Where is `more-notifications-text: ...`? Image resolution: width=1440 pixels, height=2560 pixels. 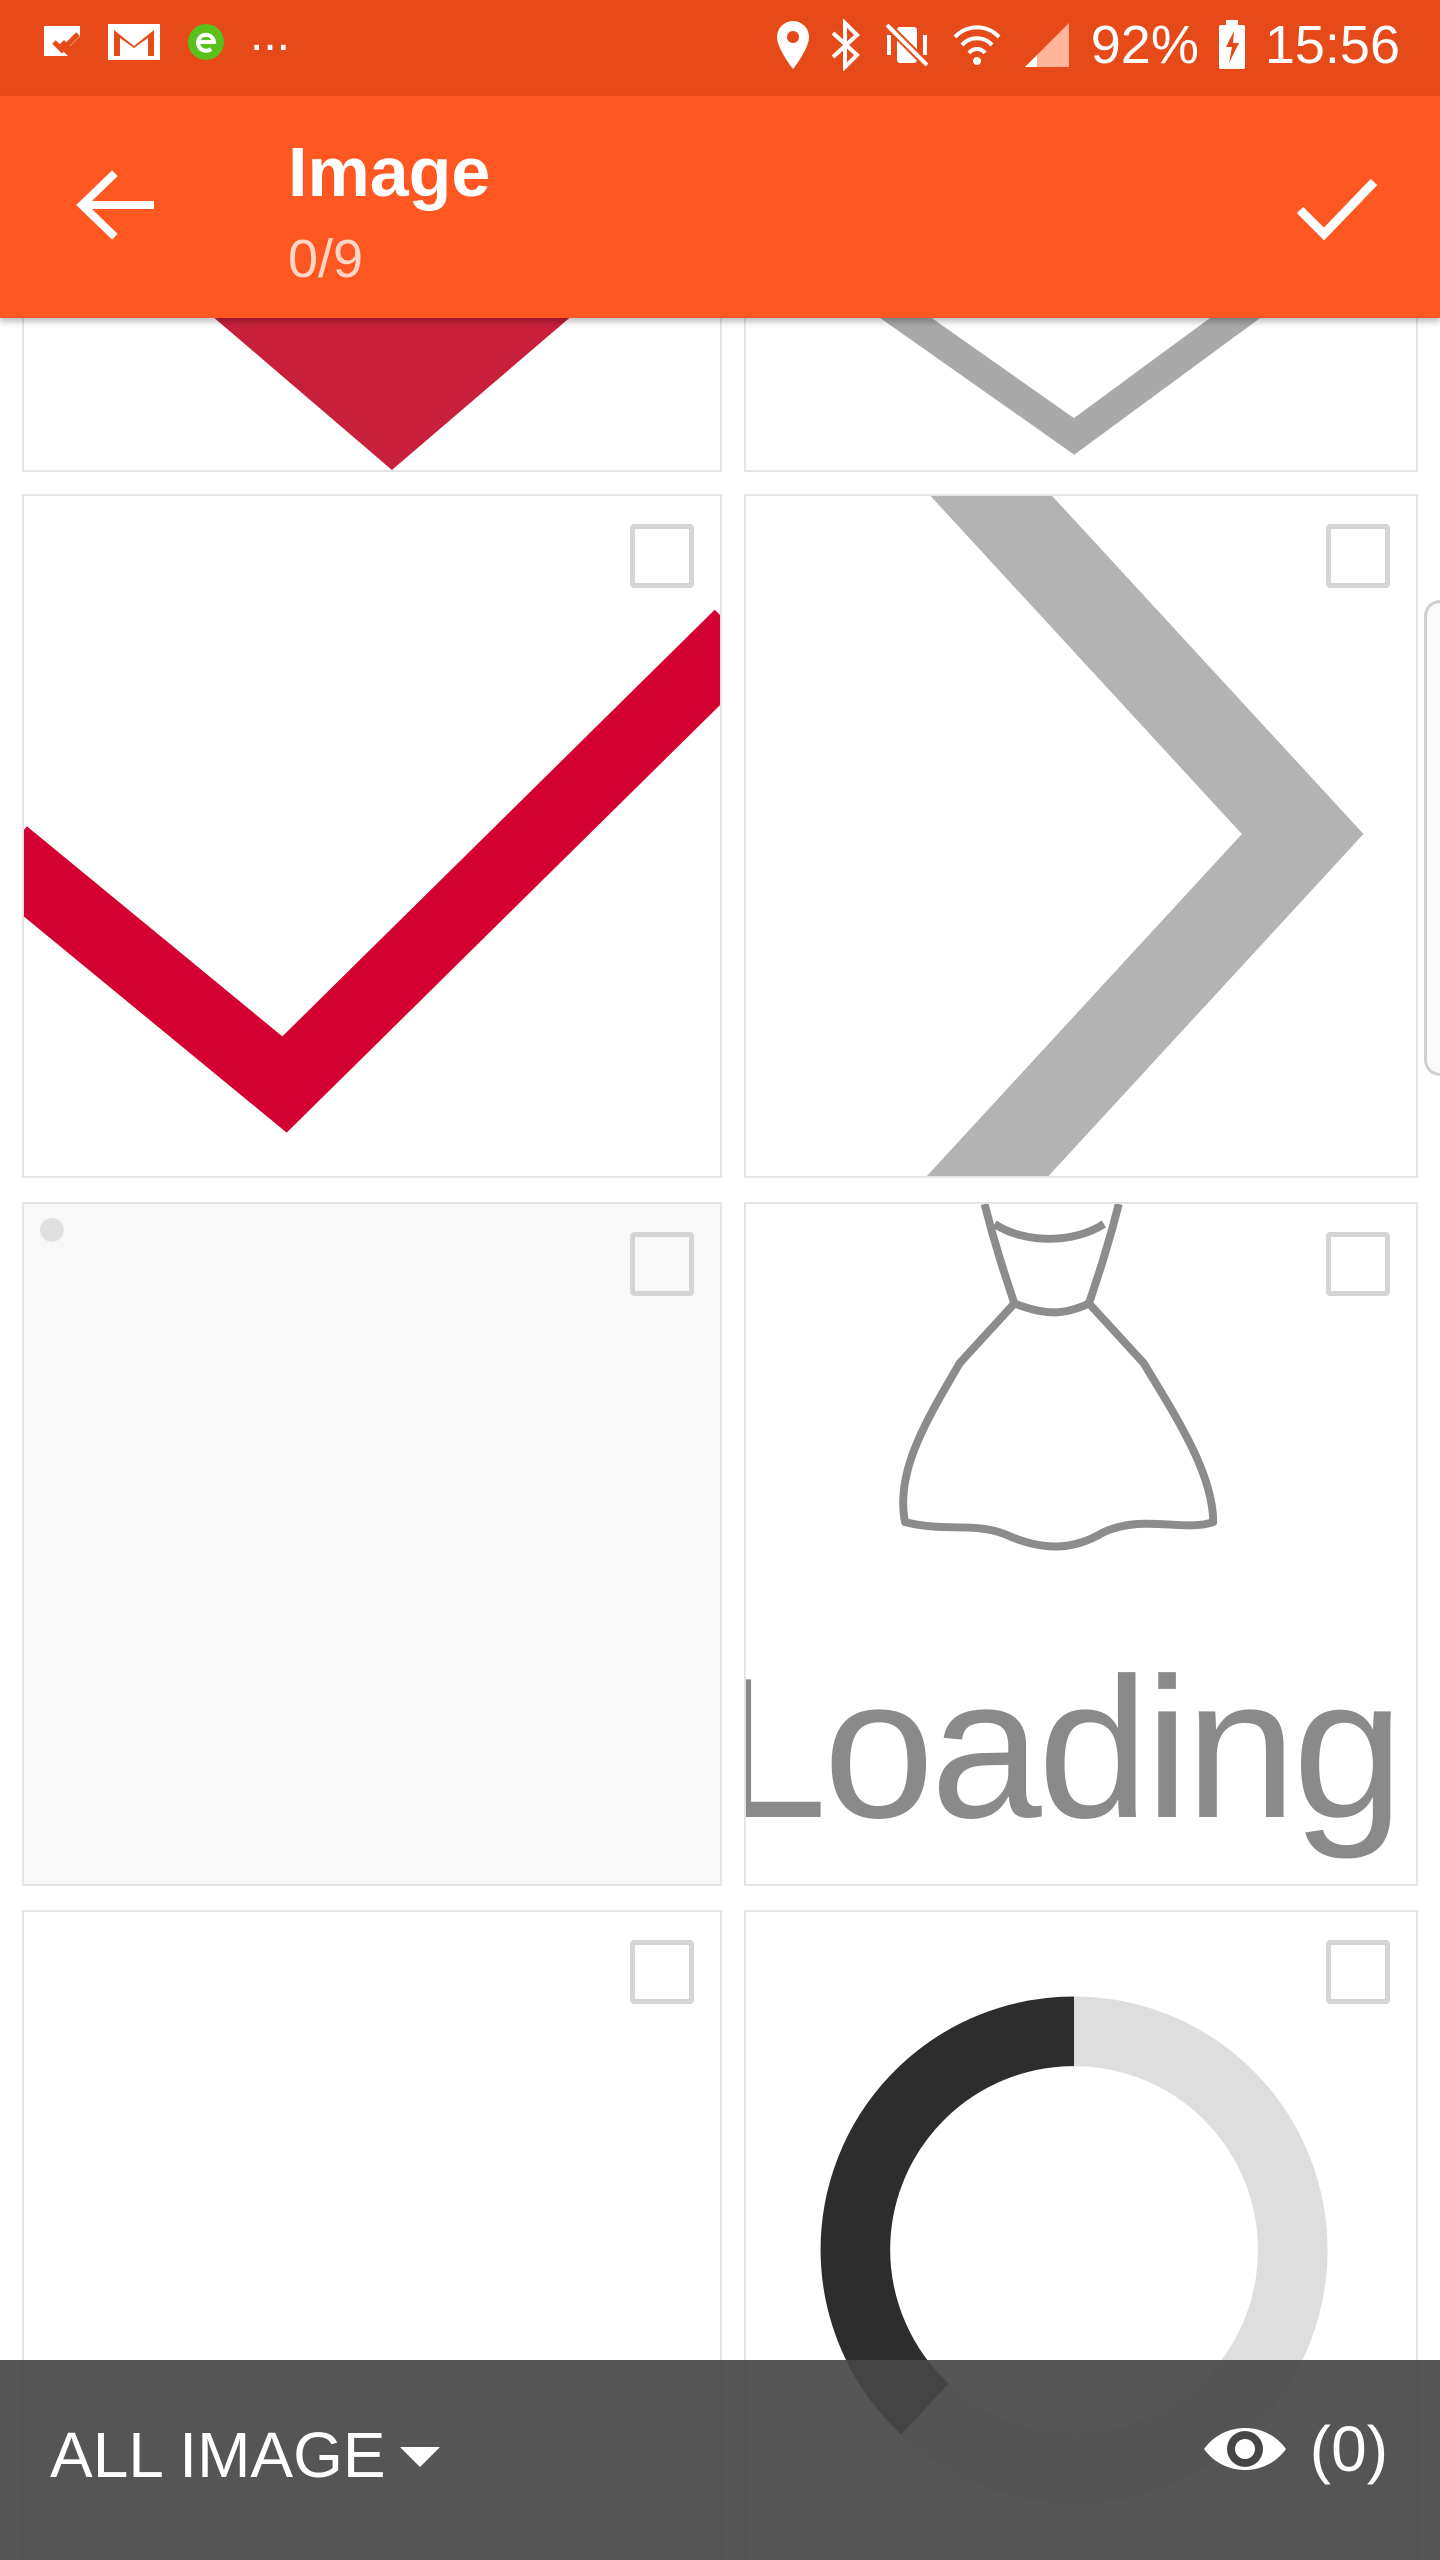
more-notifications-text: ... is located at coordinates (270, 34).